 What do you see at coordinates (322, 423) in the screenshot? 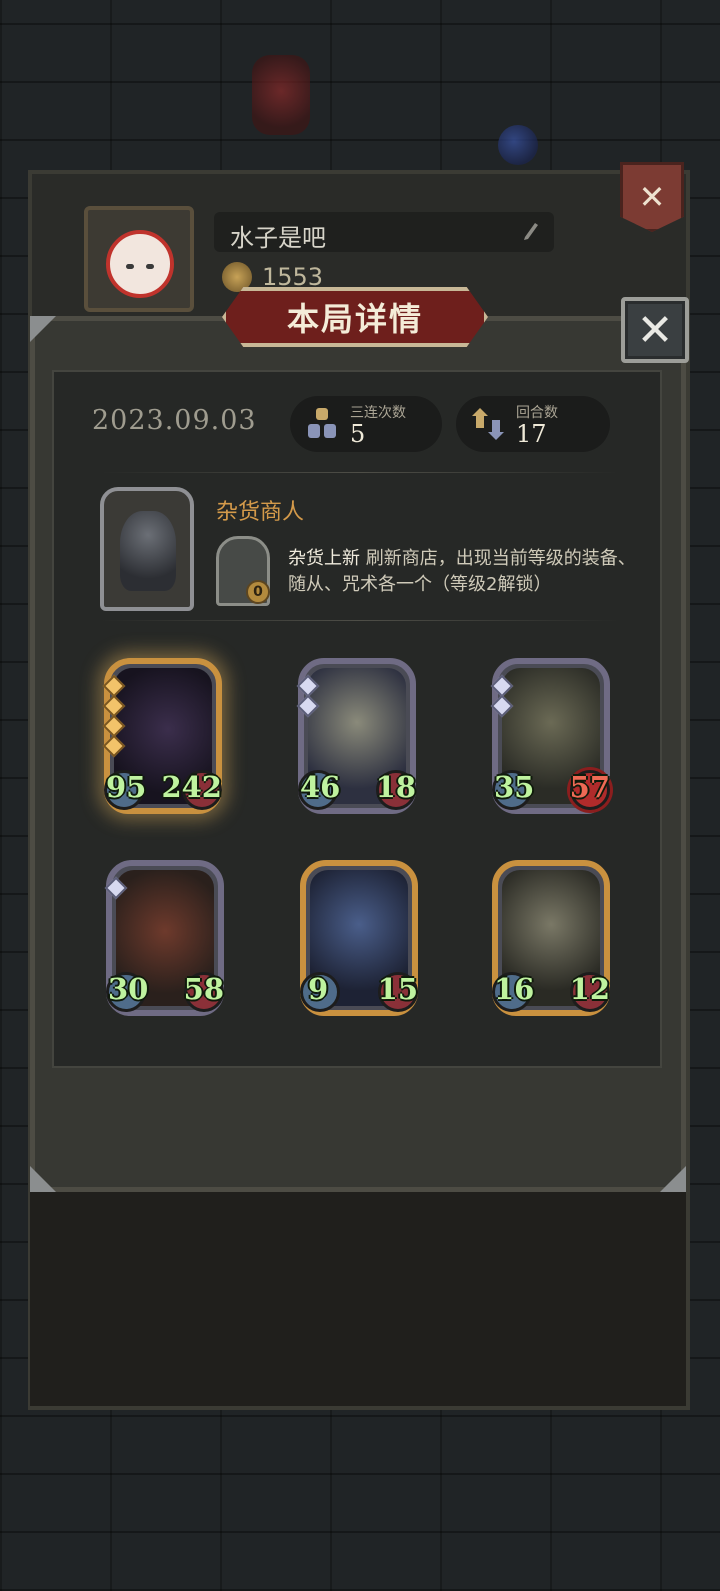
I see `triple-icon` at bounding box center [322, 423].